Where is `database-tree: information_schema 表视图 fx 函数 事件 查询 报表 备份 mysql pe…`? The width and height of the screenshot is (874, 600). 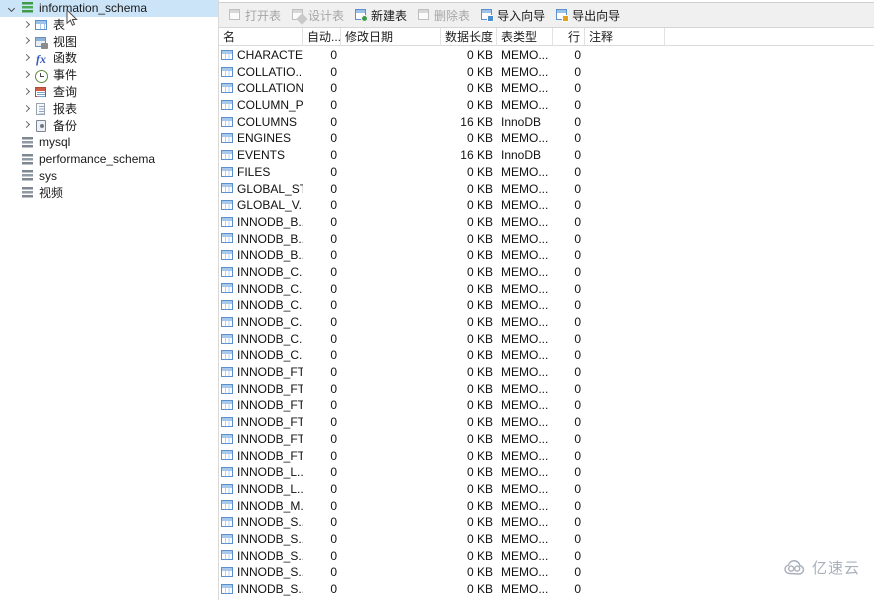 database-tree: information_schema 表视图 fx 函数 事件 查询 报表 备份 mysql pe… is located at coordinates (109, 101).